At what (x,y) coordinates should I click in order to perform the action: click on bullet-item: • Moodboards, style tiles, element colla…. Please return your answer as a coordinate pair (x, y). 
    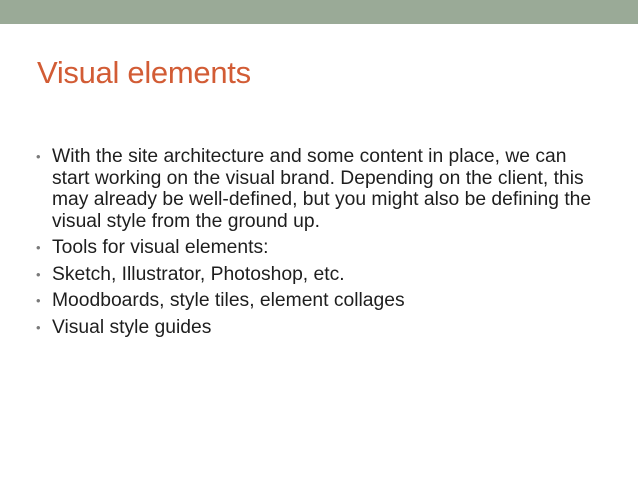
    Looking at the image, I should click on (316, 301).